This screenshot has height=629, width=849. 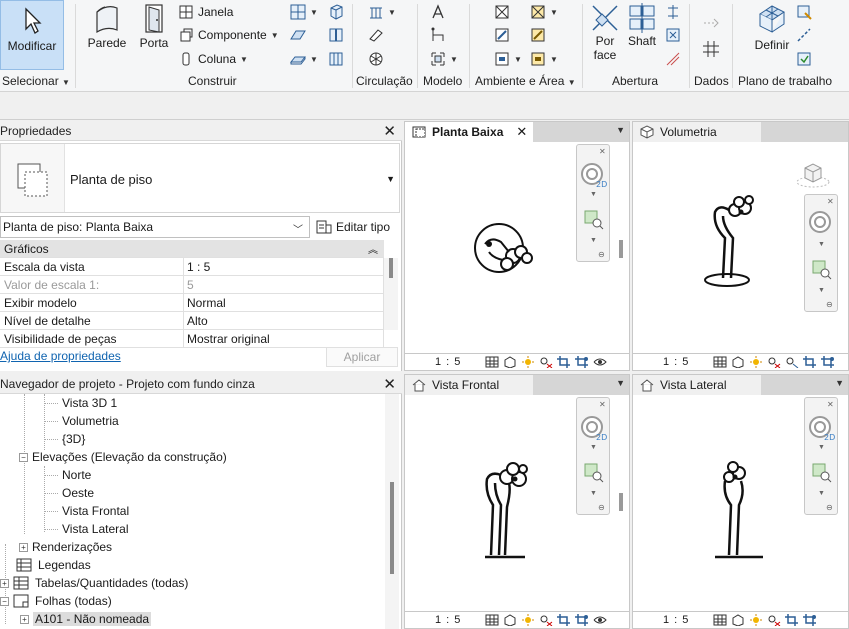 I want to click on area-boundary-button, so click(x=538, y=35).